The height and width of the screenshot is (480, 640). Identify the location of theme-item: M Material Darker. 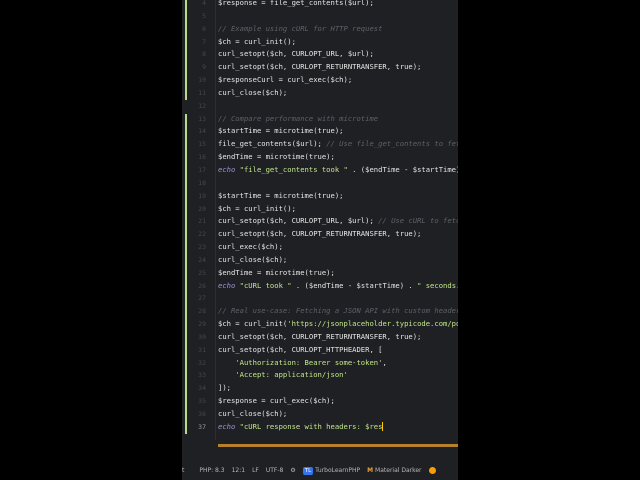
(394, 470).